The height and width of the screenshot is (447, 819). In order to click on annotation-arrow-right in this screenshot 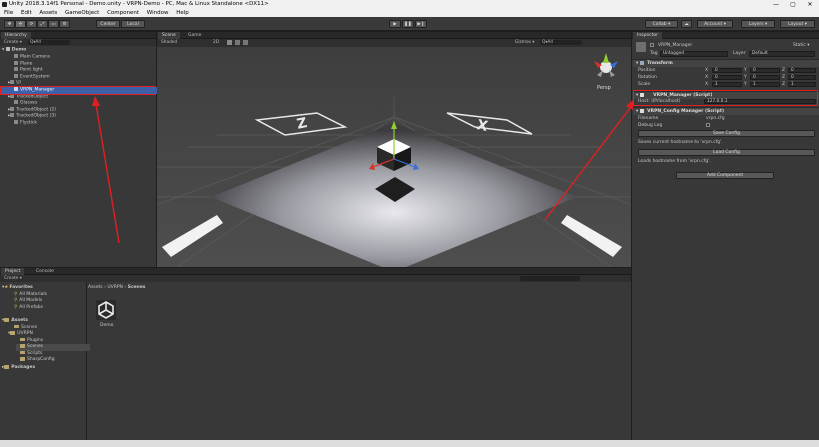, I will do `click(587, 164)`.